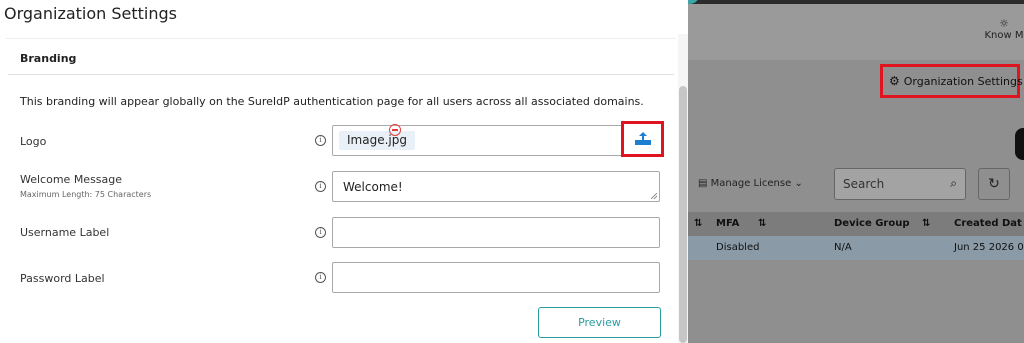 This screenshot has width=1024, height=343. What do you see at coordinates (798, 183) in the screenshot?
I see `chevron-down-icon: ⌄` at bounding box center [798, 183].